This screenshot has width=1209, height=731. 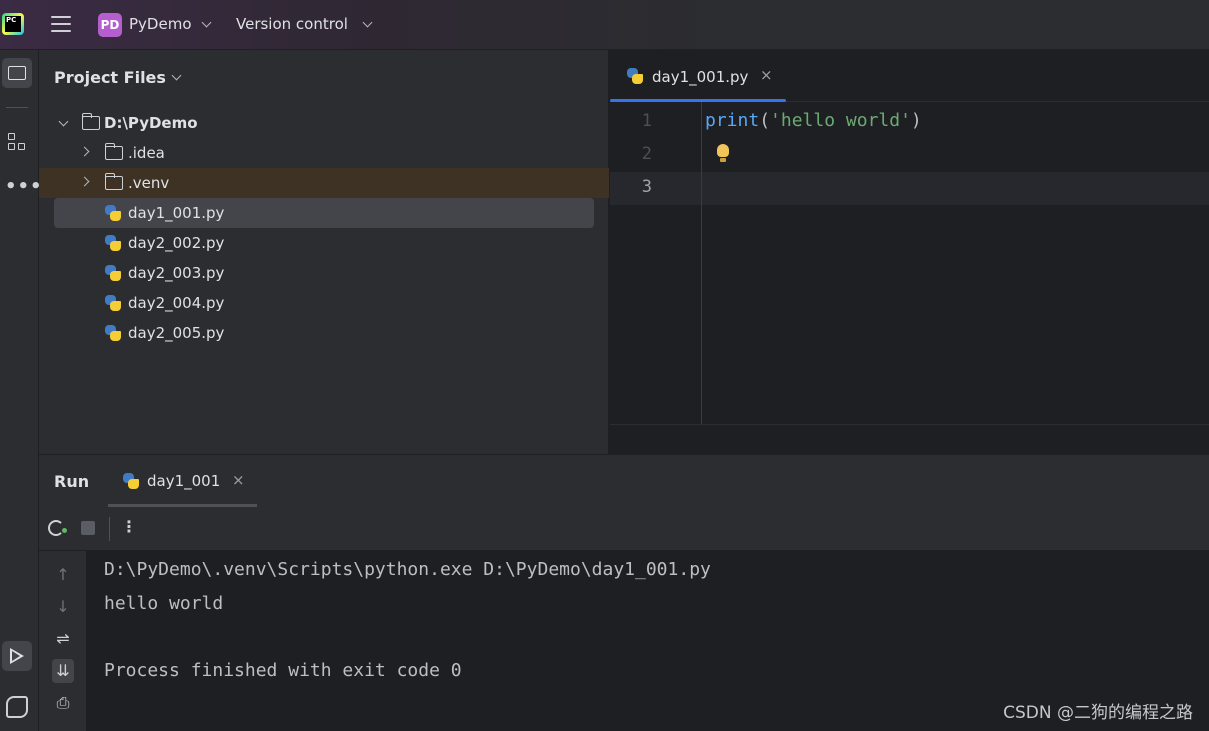 I want to click on run-tool-button, so click(x=17, y=656).